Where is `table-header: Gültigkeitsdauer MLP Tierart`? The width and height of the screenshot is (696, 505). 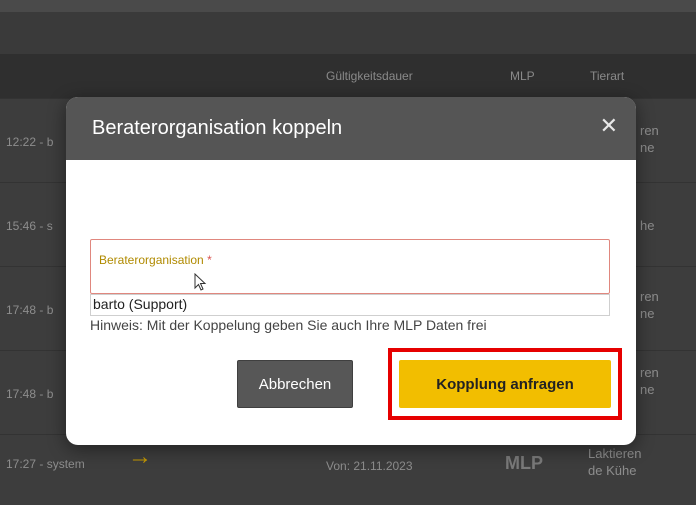 table-header: Gültigkeitsdauer MLP Tierart is located at coordinates (348, 76).